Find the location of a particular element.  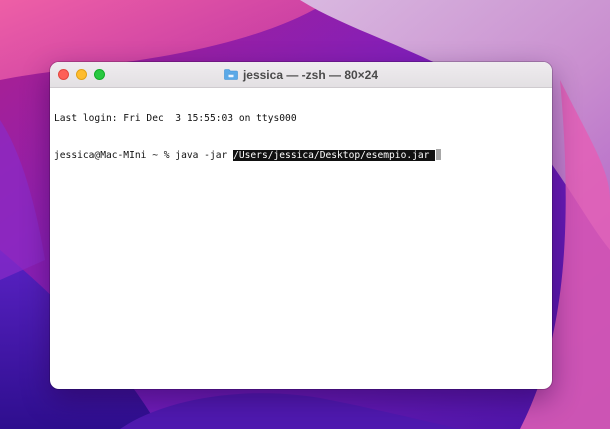

folder-icon is located at coordinates (231, 74).